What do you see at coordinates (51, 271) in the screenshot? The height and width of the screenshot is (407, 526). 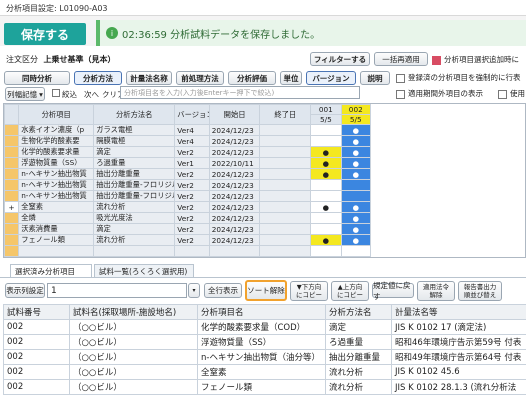 I see `tab-selected-items: 選択済み分析項目` at bounding box center [51, 271].